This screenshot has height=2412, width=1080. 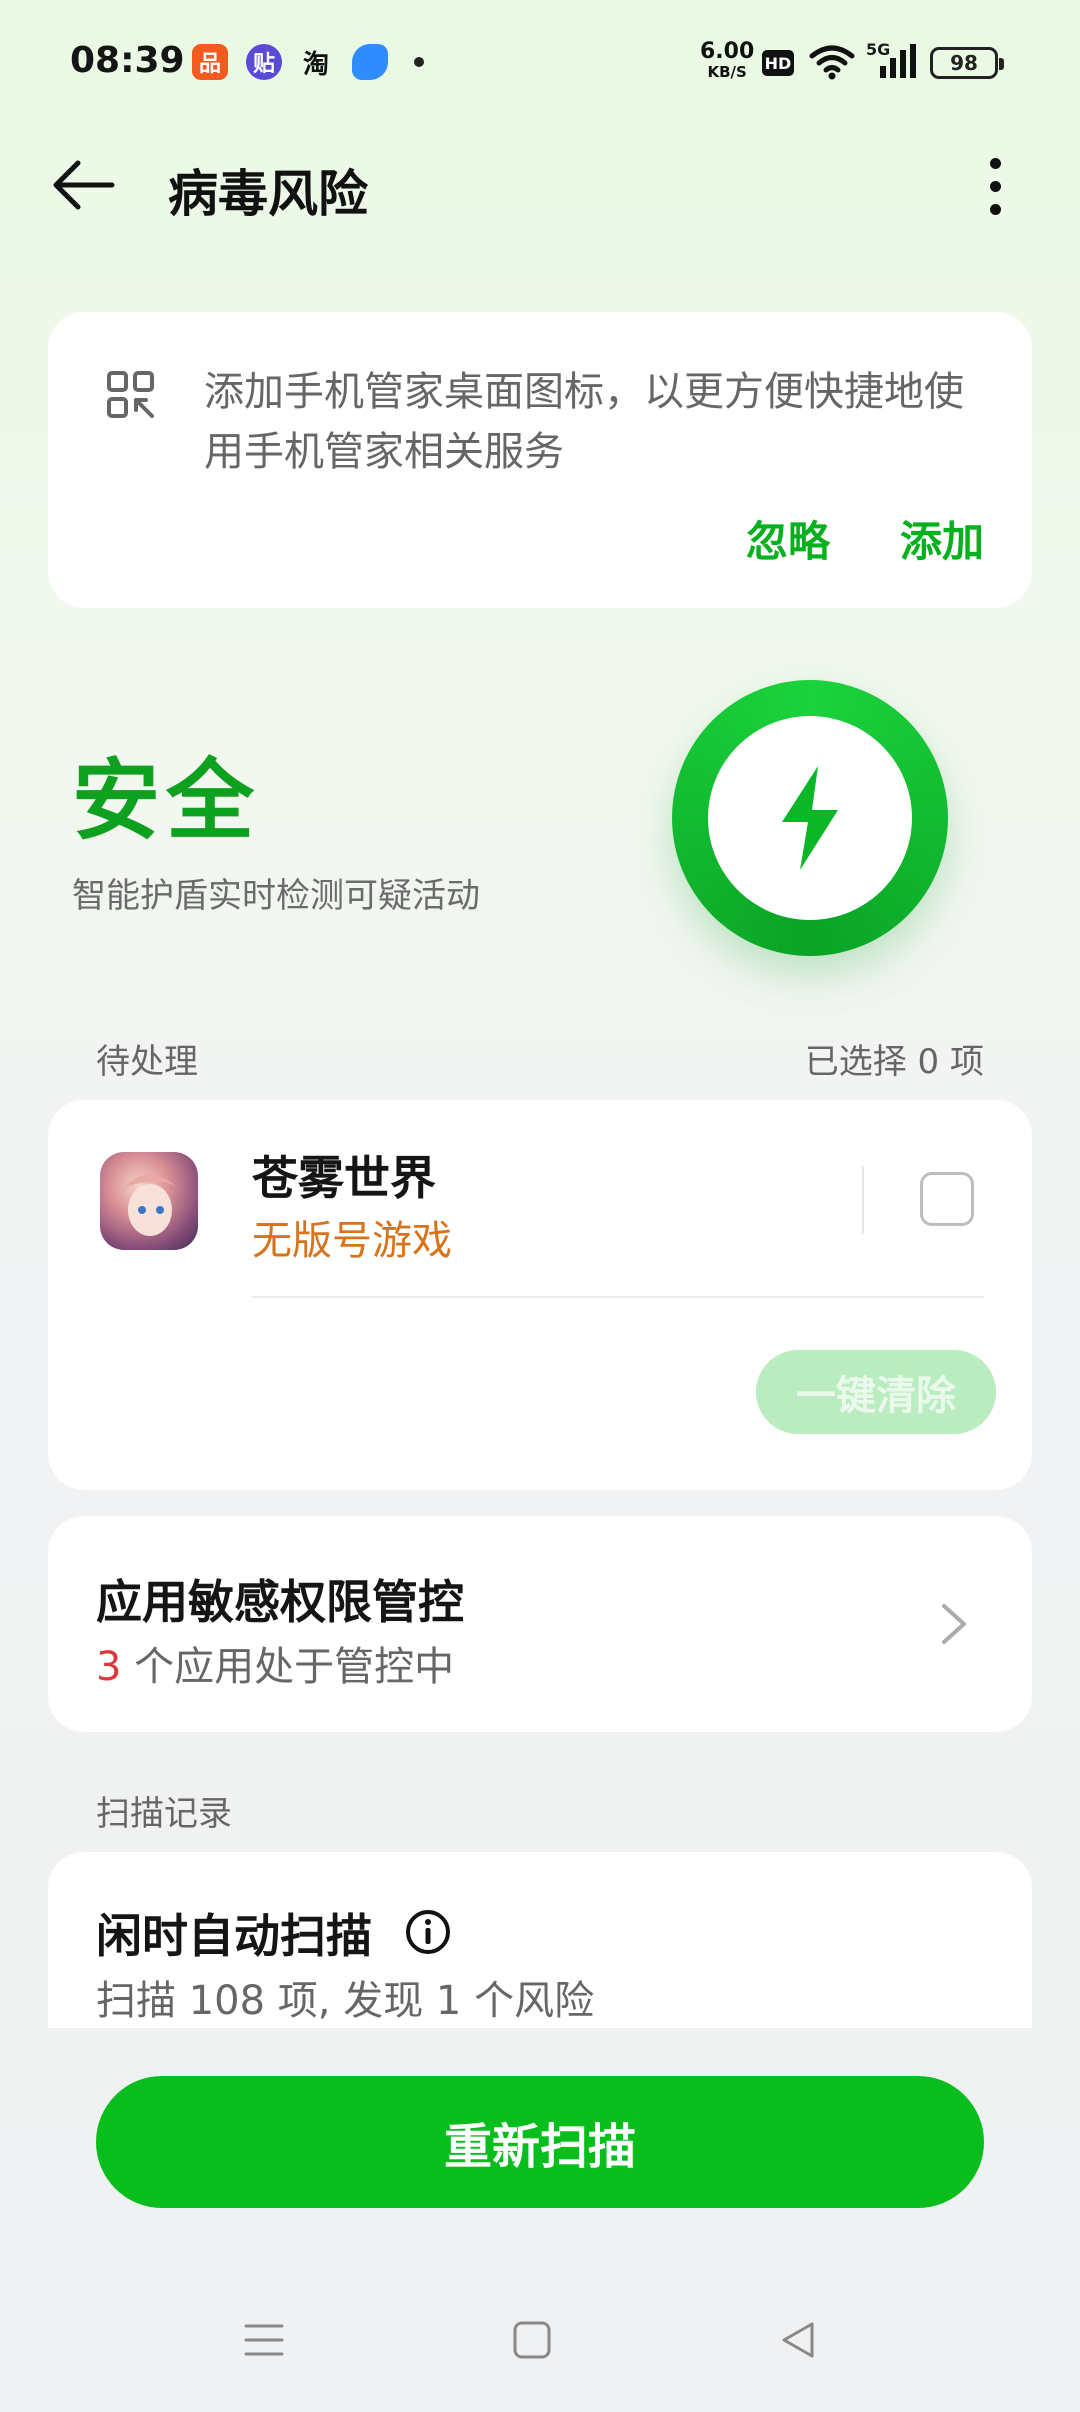 What do you see at coordinates (584, 422) in the screenshot?
I see `shortcut-message: 添加手机管家桌面图标，以更方便快捷地使用手机管家相关服务` at bounding box center [584, 422].